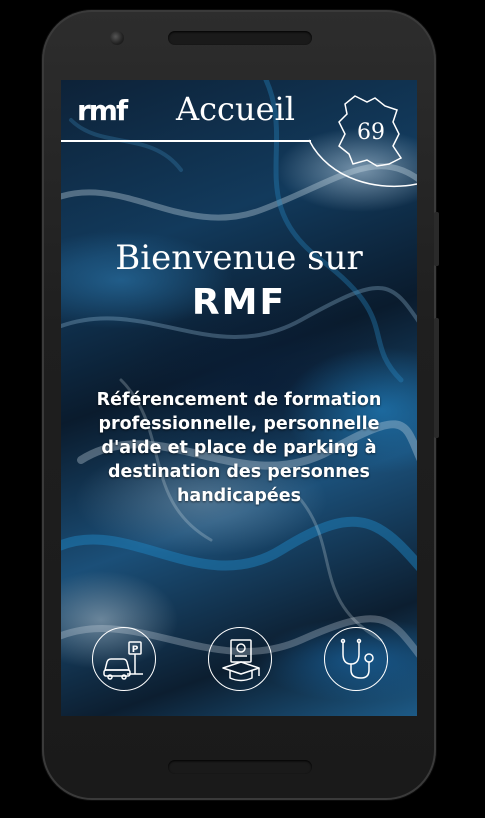  I want to click on training-button, so click(240, 659).